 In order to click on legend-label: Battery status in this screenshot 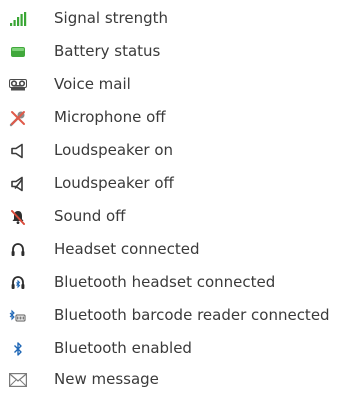, I will do `click(107, 51)`.